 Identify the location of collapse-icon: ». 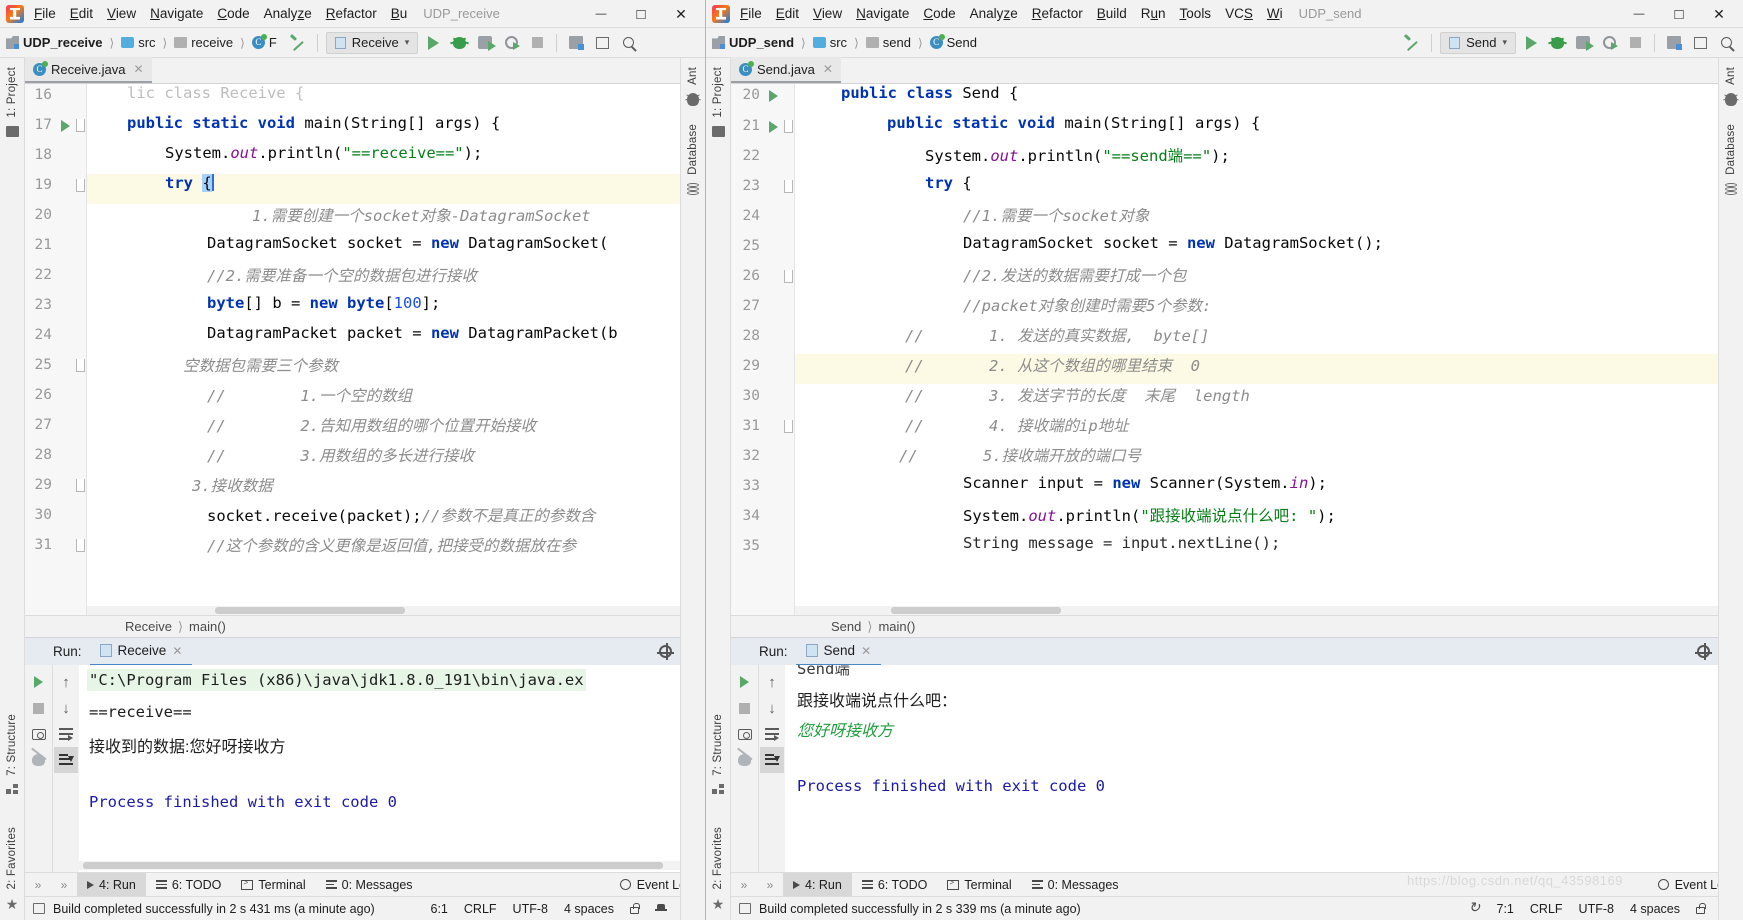
(744, 885).